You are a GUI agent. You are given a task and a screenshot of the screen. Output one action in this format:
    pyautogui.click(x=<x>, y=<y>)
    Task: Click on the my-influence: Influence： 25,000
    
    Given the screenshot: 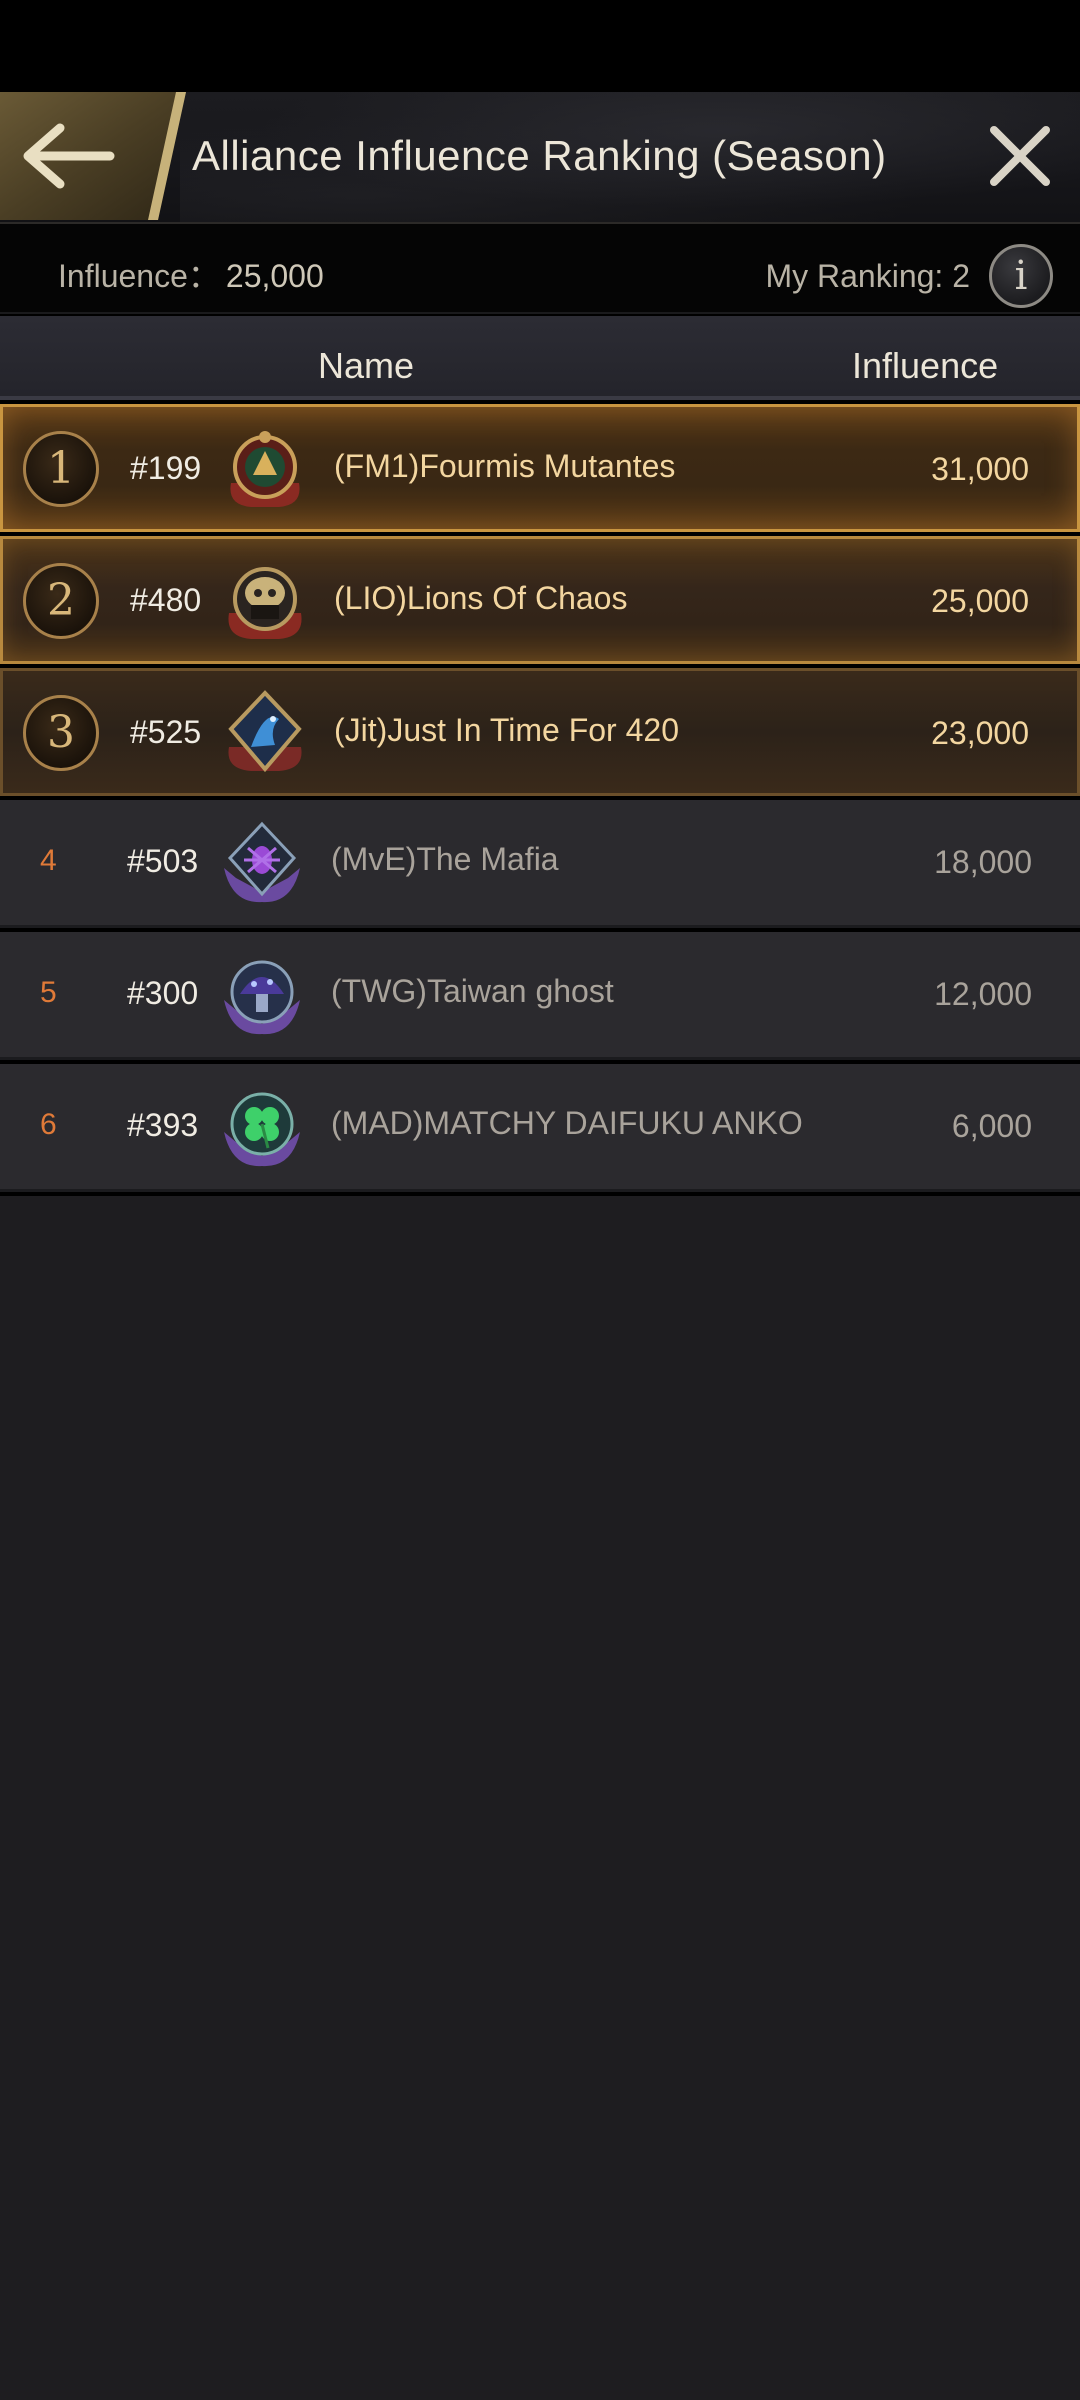 What is the action you would take?
    pyautogui.click(x=191, y=276)
    